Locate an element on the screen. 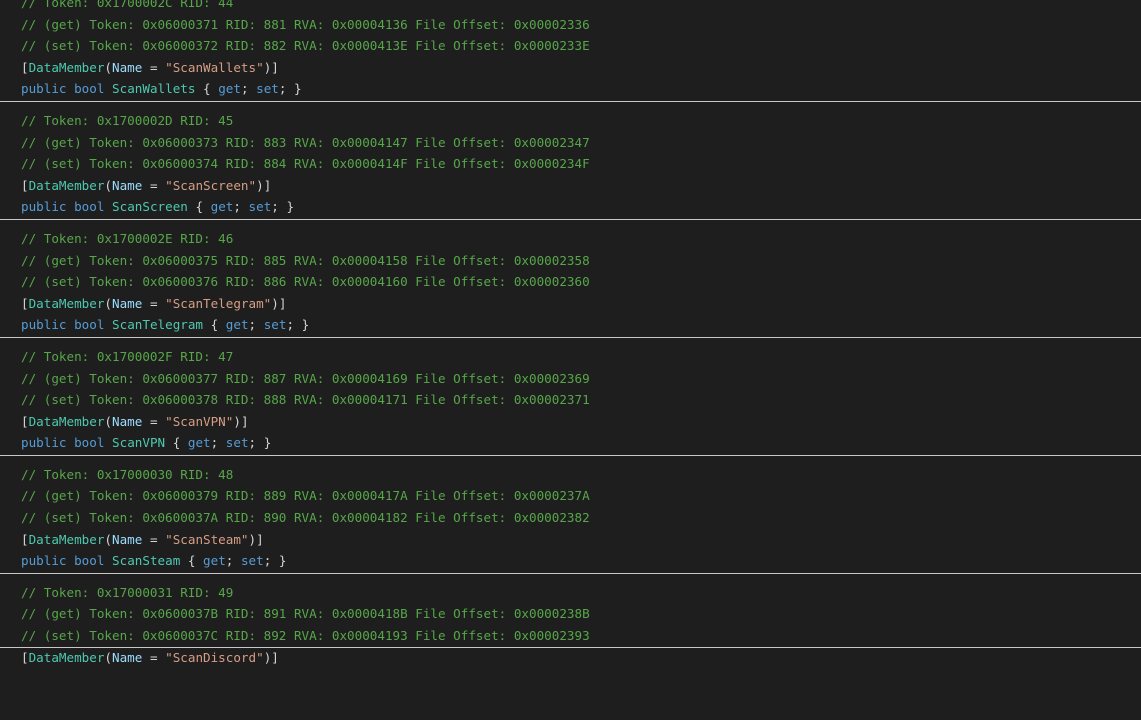 This screenshot has width=1141, height=720. attr-string-value: "ScanWallets" is located at coordinates (214, 67).